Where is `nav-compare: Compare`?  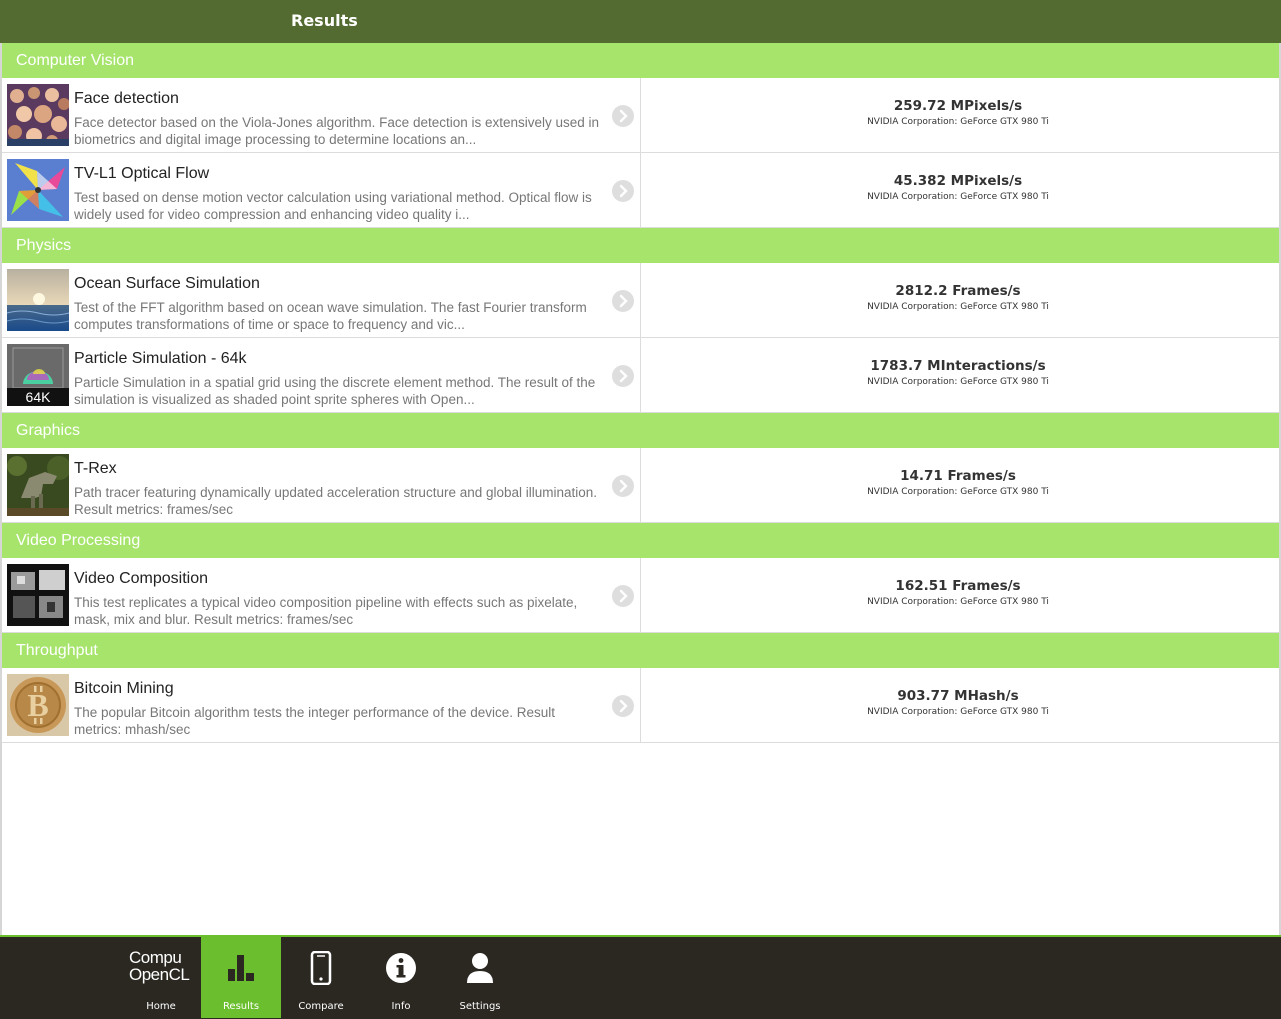 nav-compare: Compare is located at coordinates (321, 977).